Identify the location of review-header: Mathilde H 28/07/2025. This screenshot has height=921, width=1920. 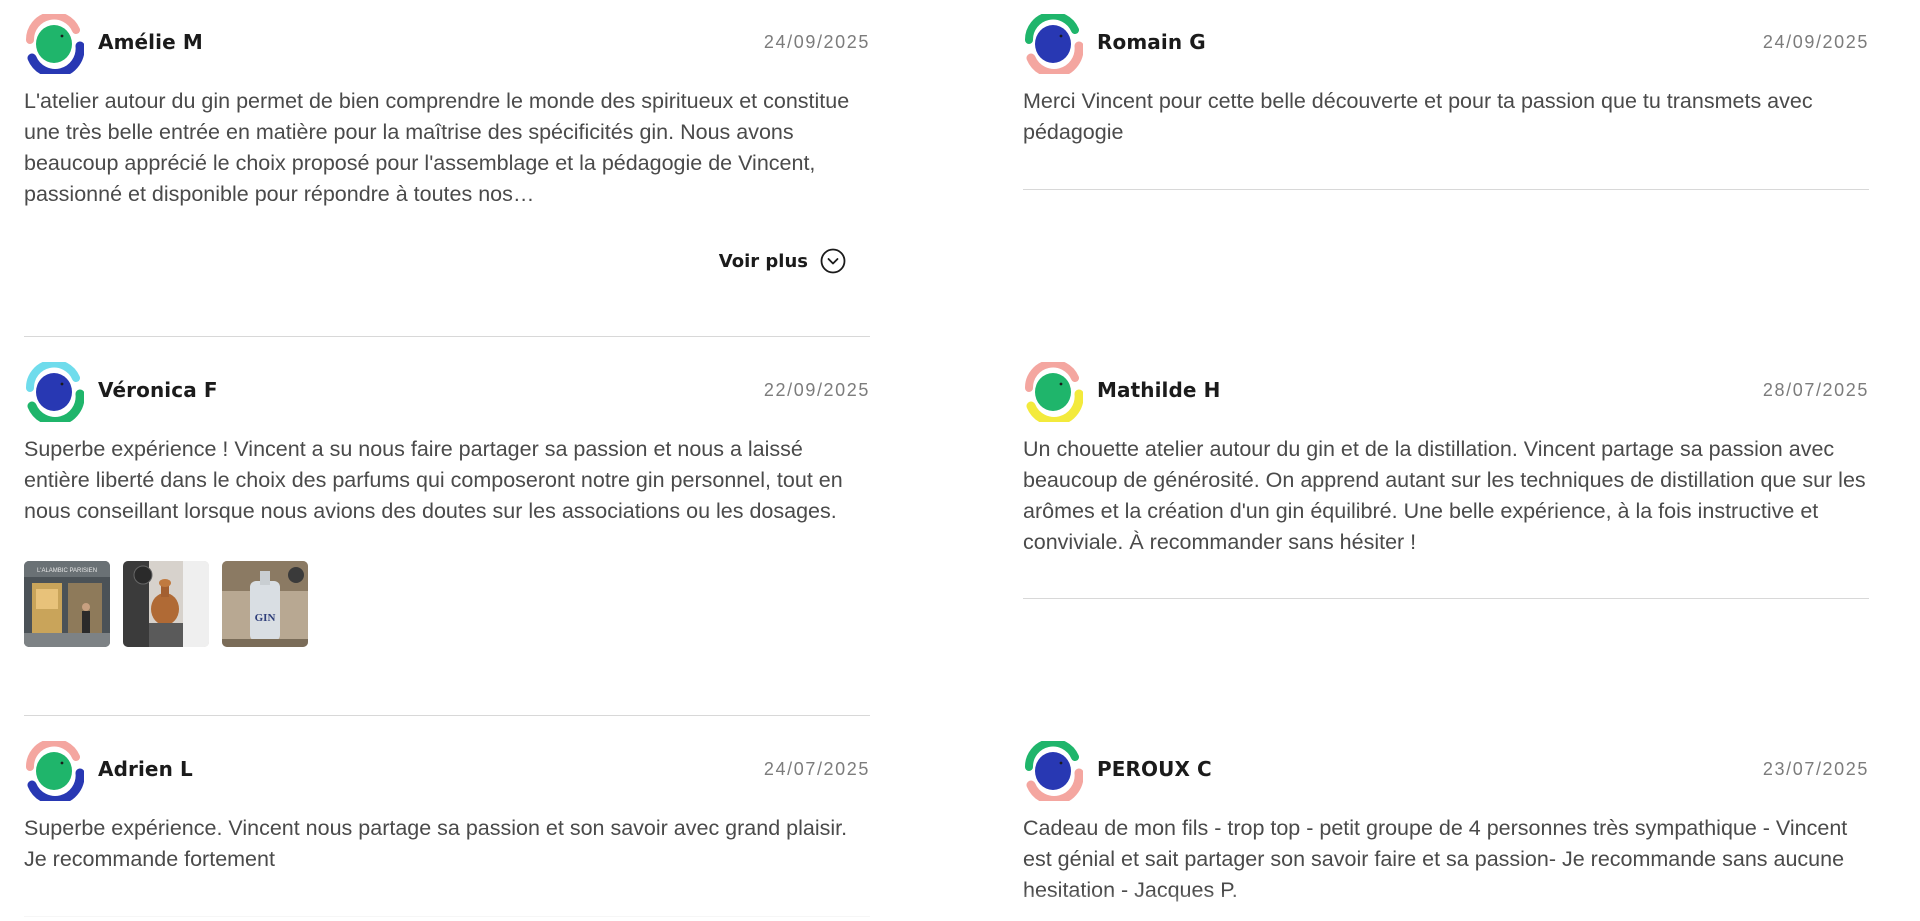
(1446, 393).